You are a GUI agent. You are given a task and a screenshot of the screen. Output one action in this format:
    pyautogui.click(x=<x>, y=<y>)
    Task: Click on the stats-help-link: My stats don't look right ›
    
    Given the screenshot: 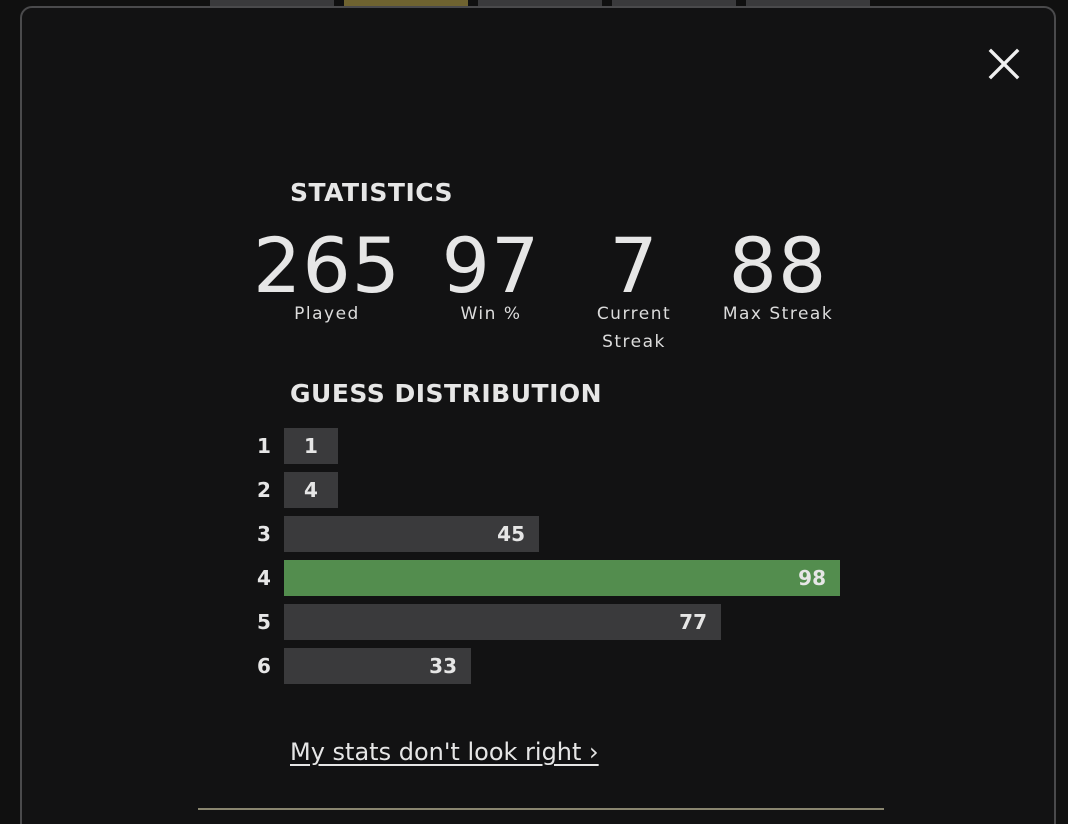 What is the action you would take?
    pyautogui.click(x=444, y=752)
    